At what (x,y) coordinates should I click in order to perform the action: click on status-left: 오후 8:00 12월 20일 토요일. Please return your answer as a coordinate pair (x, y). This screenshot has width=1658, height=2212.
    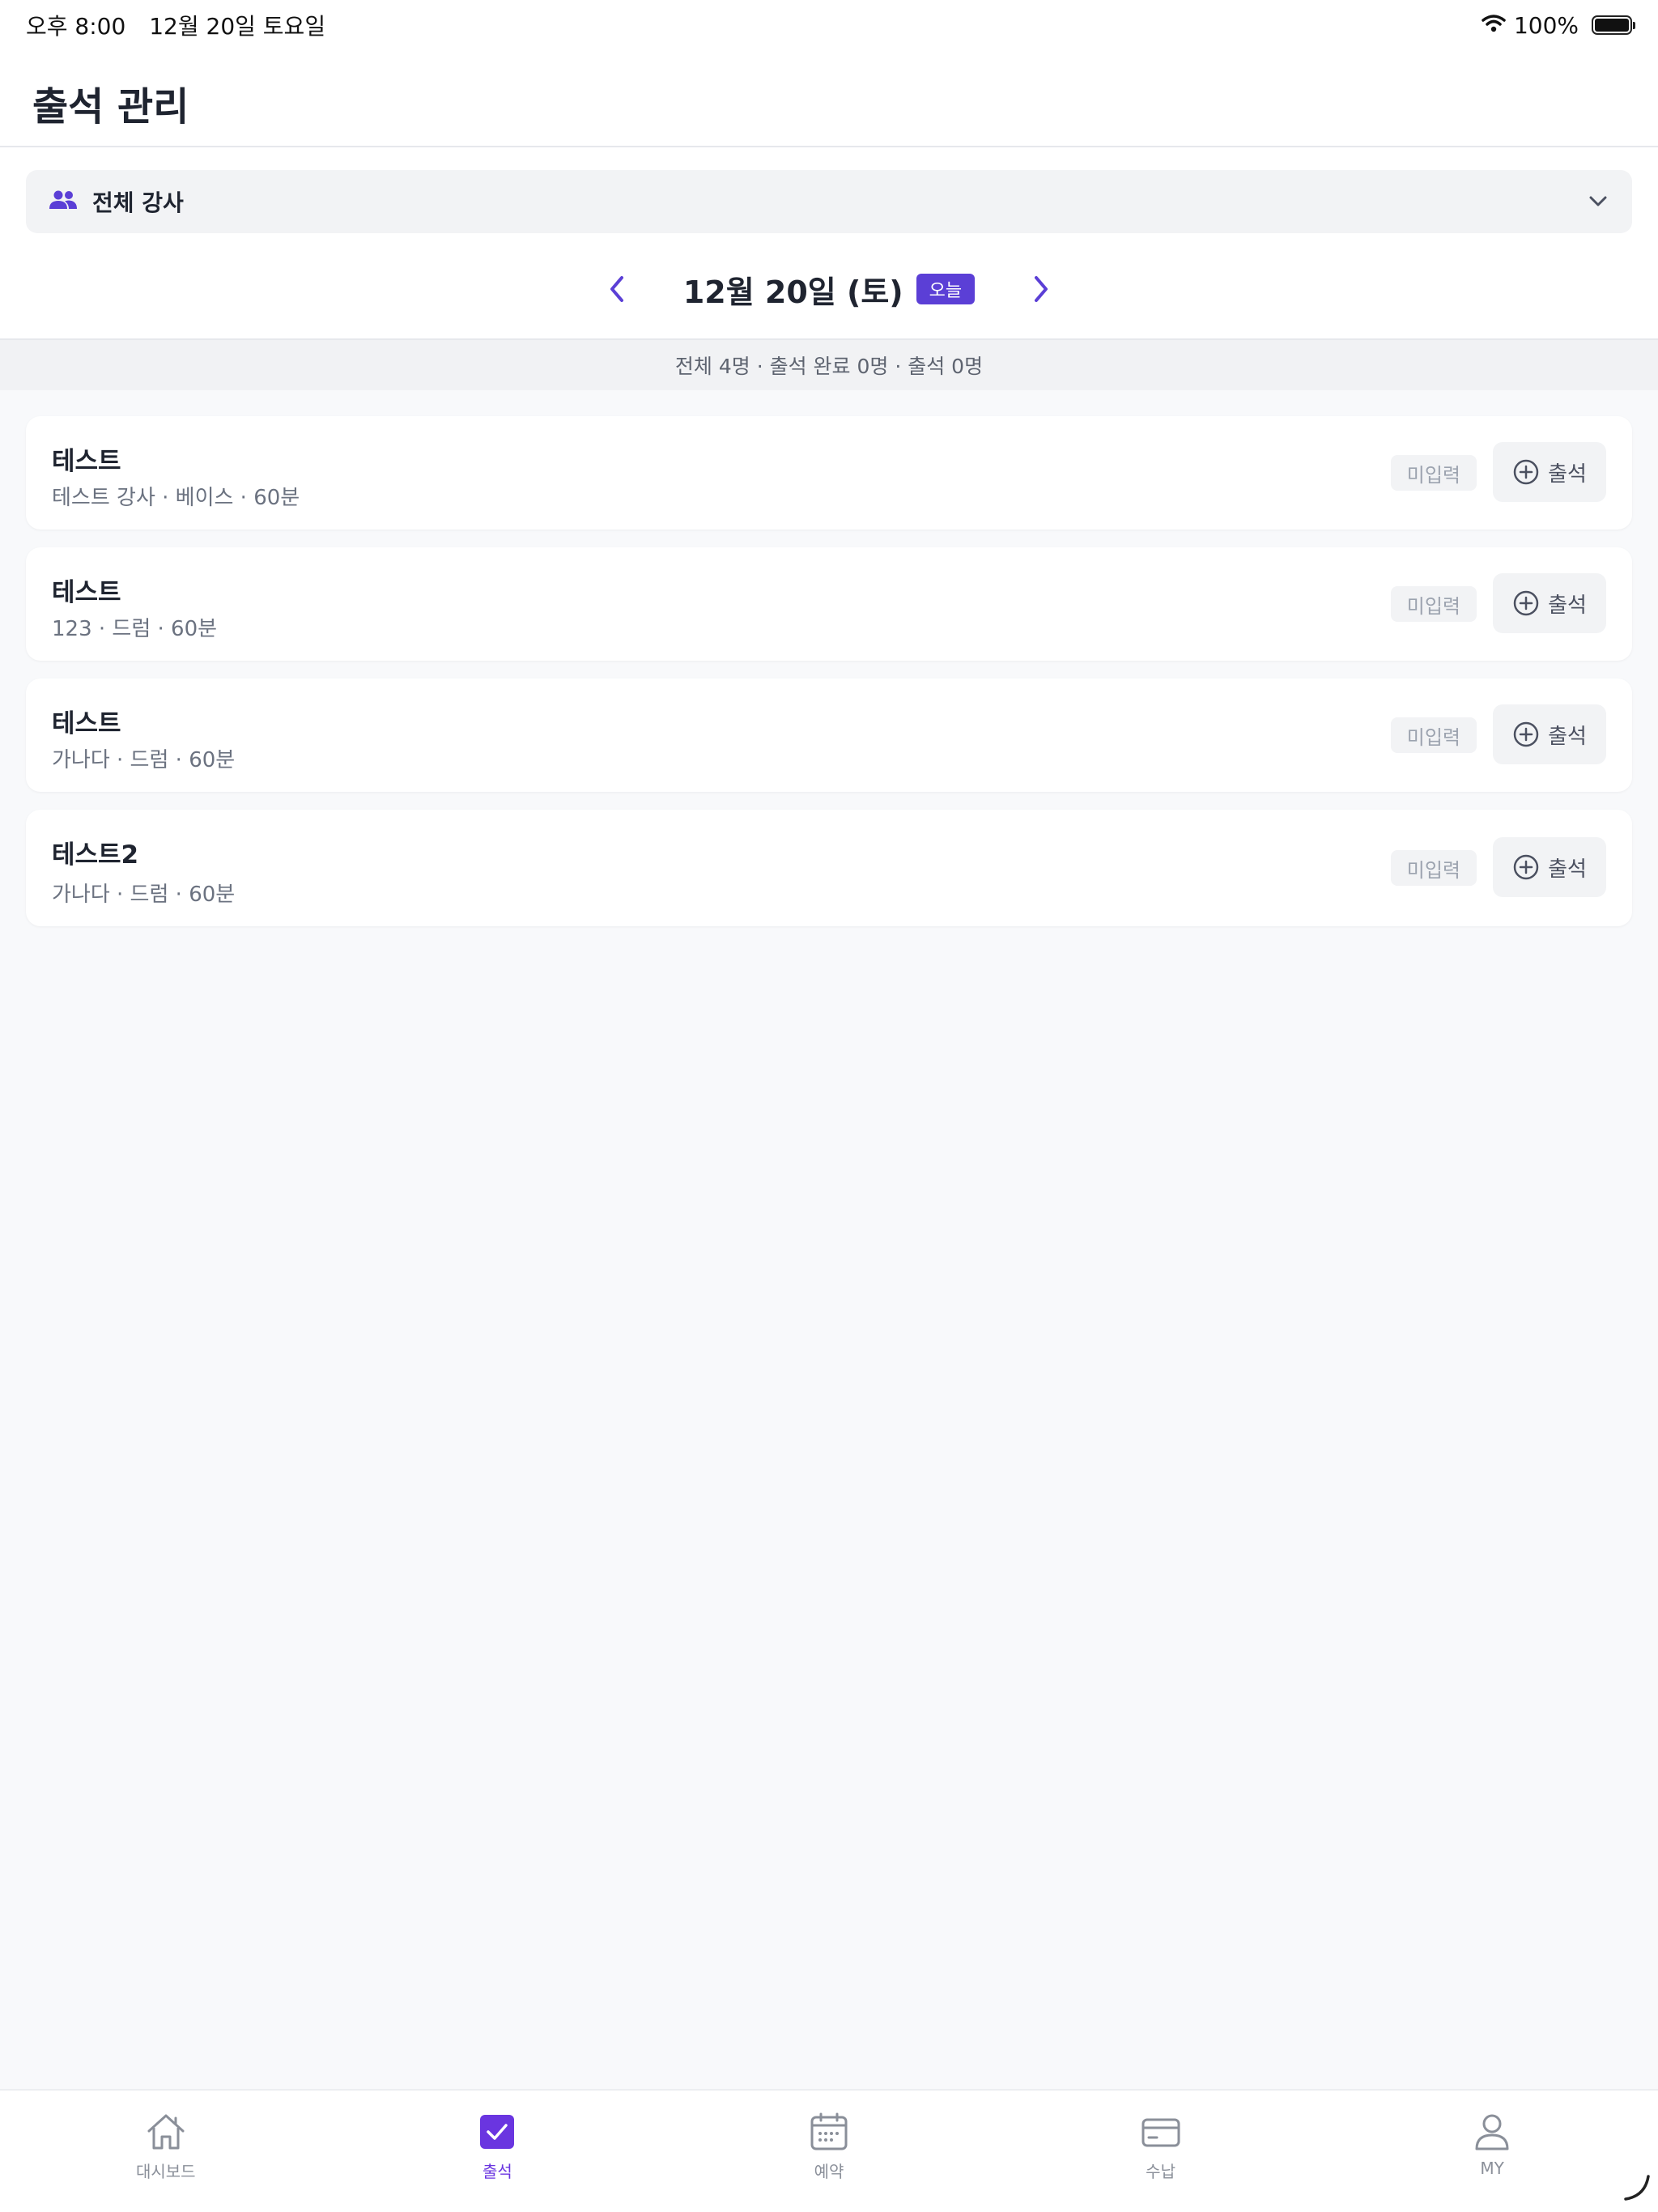
    Looking at the image, I should click on (184, 25).